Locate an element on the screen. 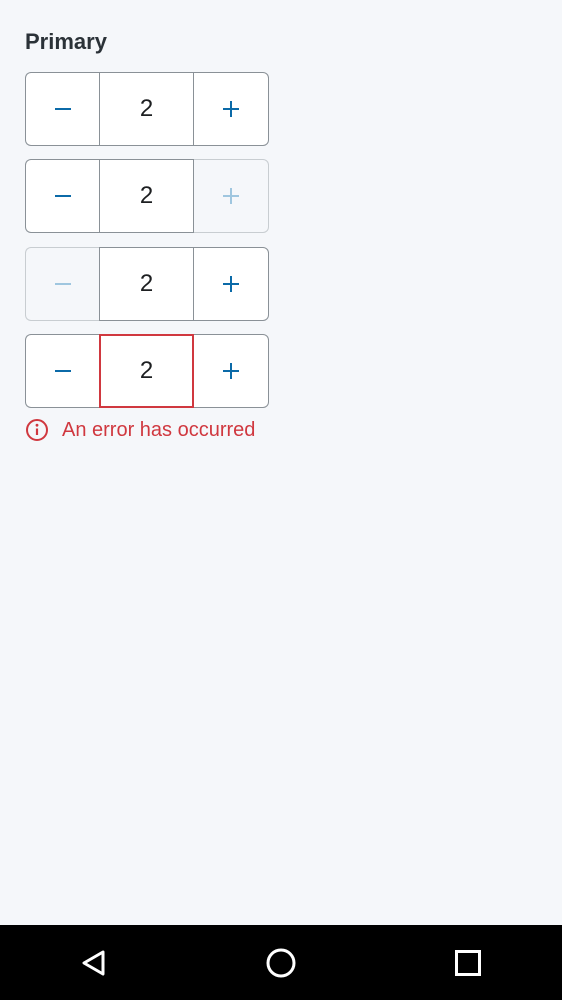  error-message: An error has occurred is located at coordinates (140, 430).